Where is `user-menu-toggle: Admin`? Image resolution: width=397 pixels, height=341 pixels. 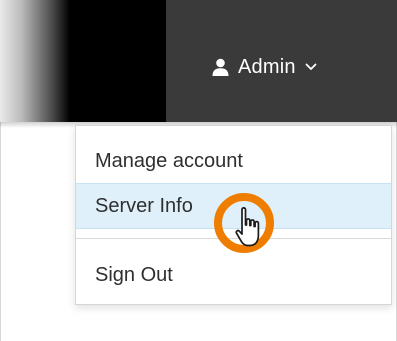
user-menu-toggle: Admin is located at coordinates (264, 67).